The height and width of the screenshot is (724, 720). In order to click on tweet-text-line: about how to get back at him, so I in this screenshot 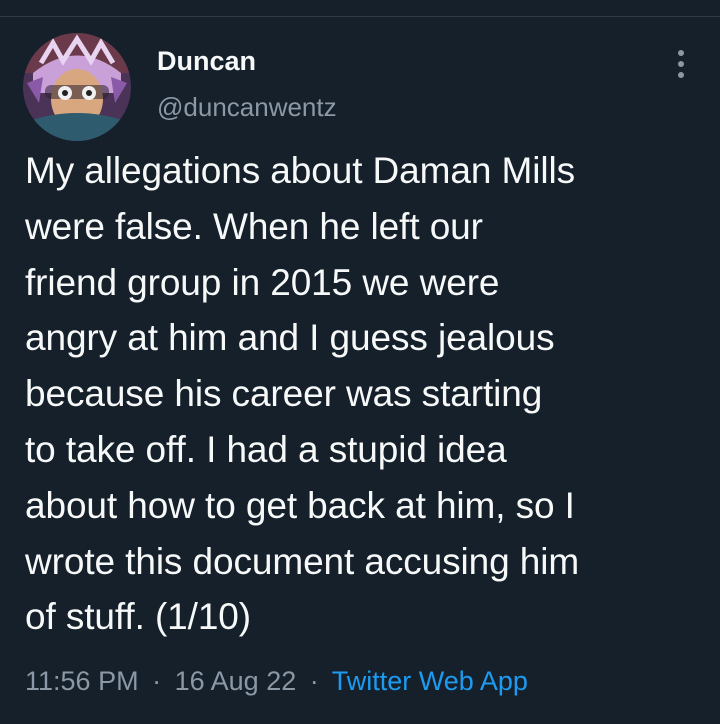, I will do `click(300, 505)`.